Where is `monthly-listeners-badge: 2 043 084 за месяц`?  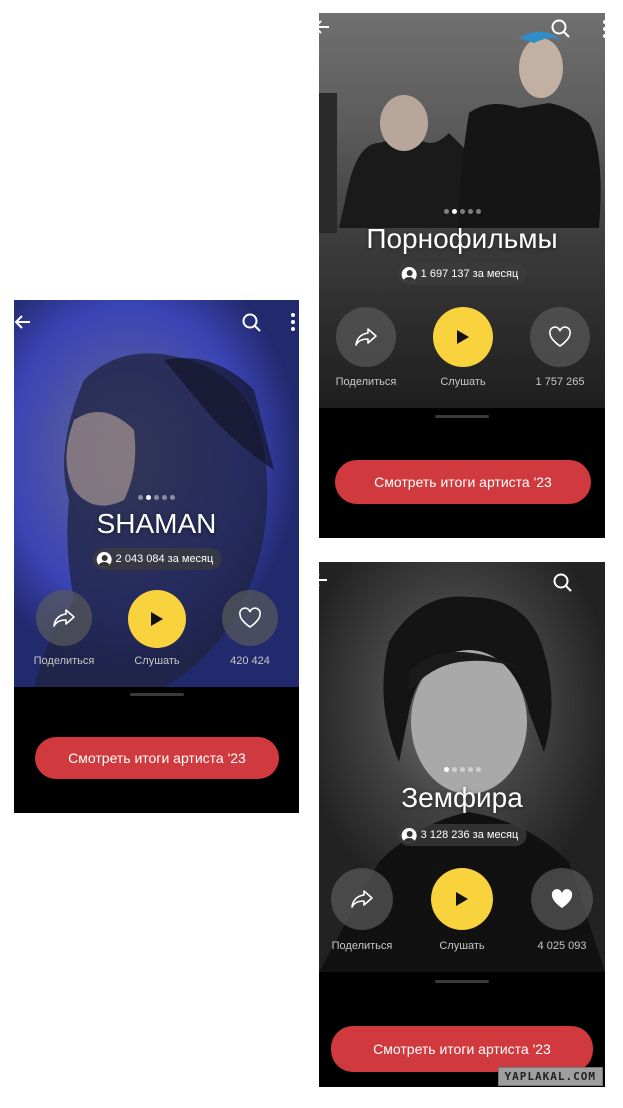 monthly-listeners-badge: 2 043 084 за месяц is located at coordinates (157, 559).